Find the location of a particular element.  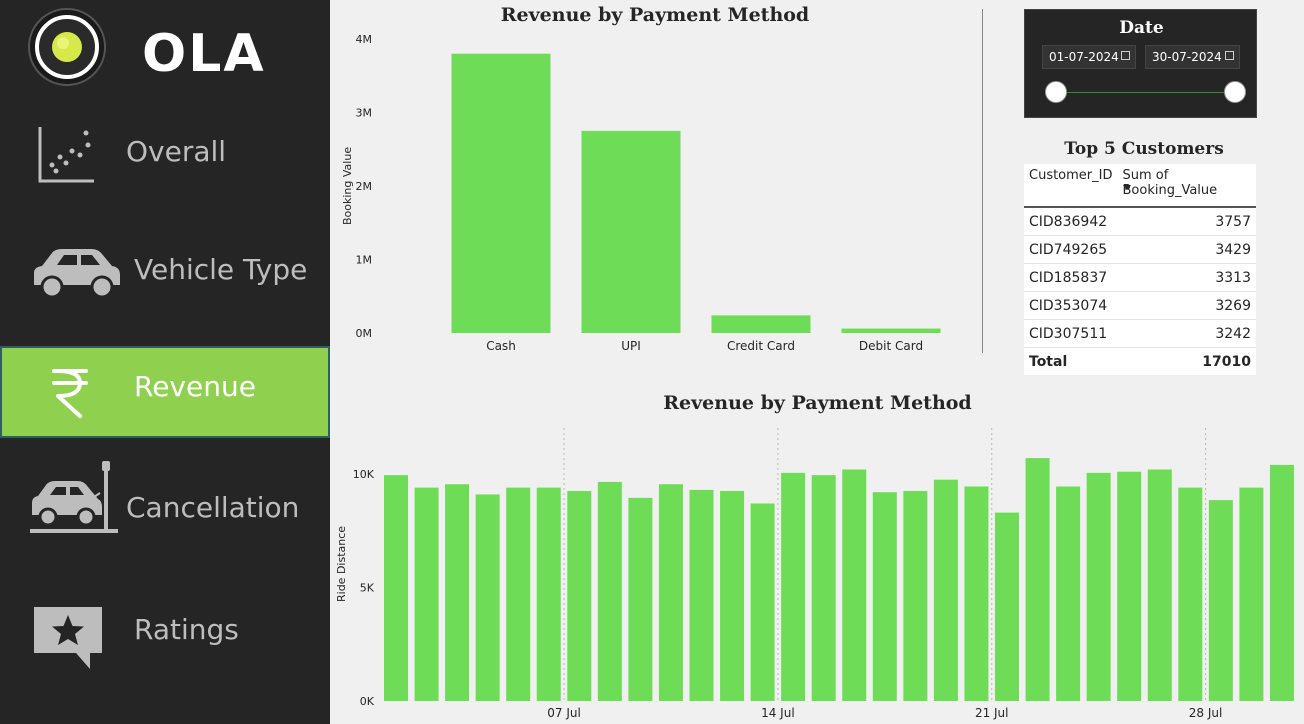

sidebar-item-ratings: Ratings is located at coordinates (165, 630).